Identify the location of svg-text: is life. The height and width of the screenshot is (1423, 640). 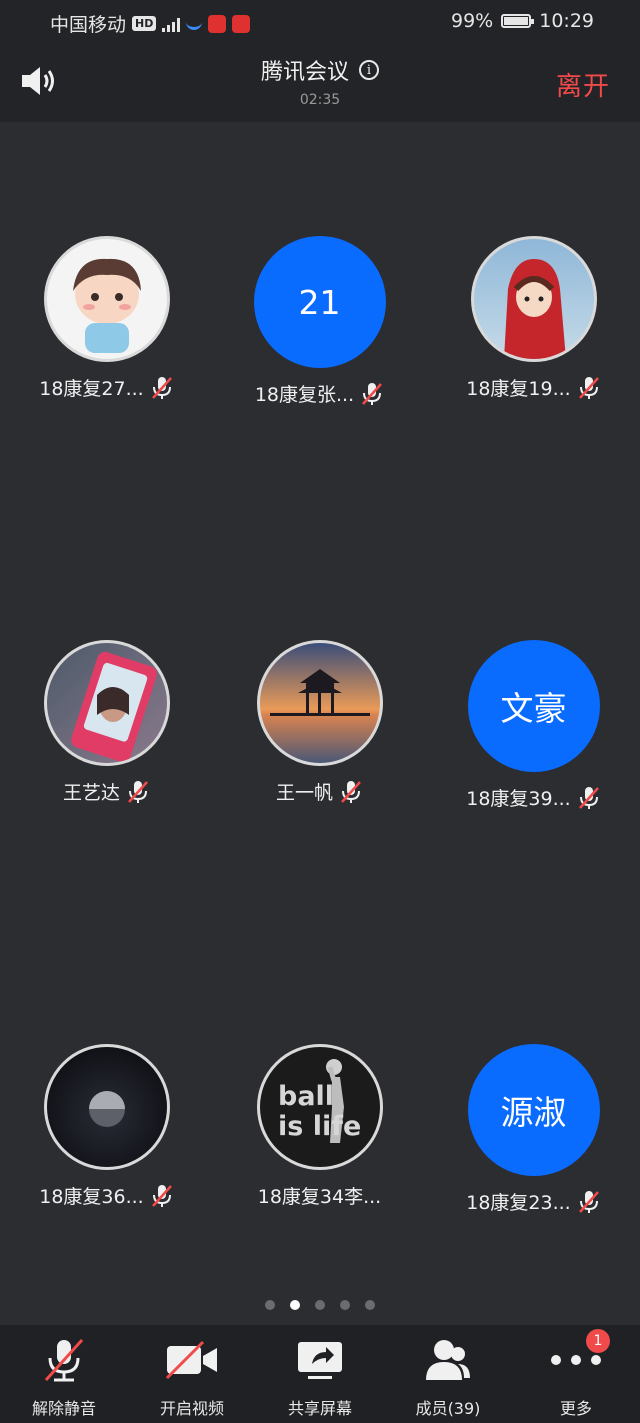
(319, 1126).